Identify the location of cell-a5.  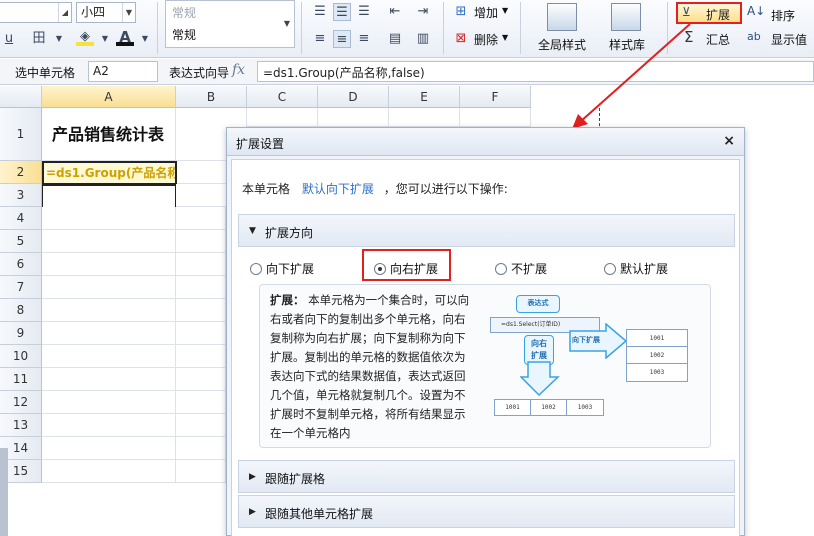
(109, 241).